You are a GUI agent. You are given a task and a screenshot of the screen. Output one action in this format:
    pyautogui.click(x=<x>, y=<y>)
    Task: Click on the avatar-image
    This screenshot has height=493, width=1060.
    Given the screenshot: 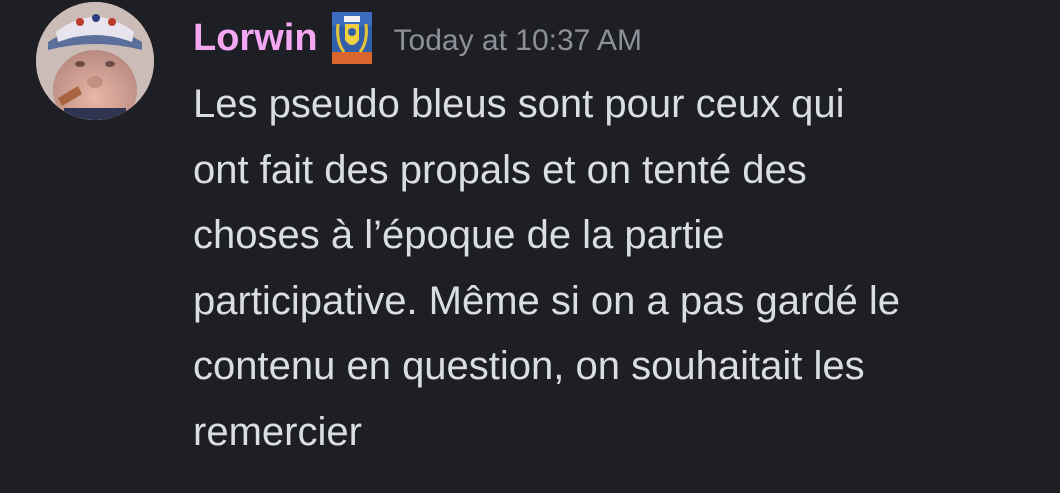 What is the action you would take?
    pyautogui.click(x=95, y=61)
    